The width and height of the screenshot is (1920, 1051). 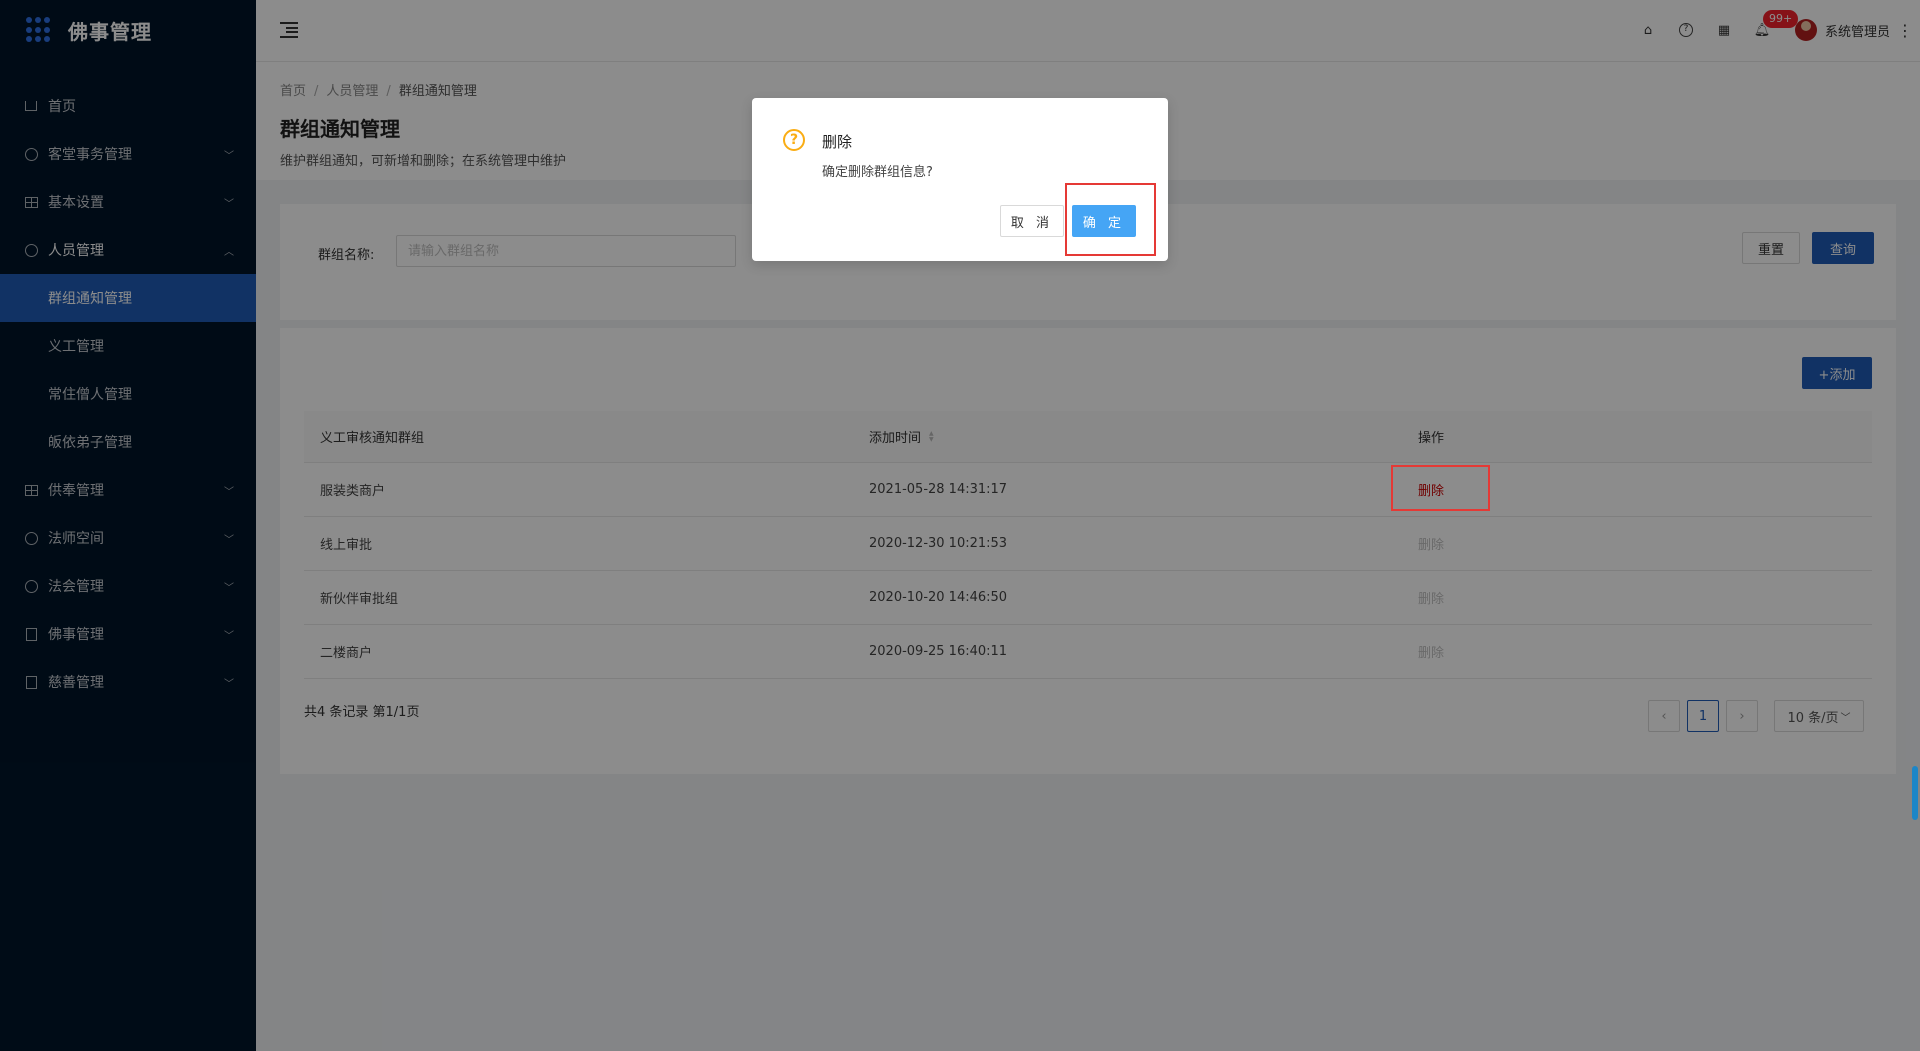 What do you see at coordinates (837, 142) in the screenshot?
I see `dialog-title: 删除` at bounding box center [837, 142].